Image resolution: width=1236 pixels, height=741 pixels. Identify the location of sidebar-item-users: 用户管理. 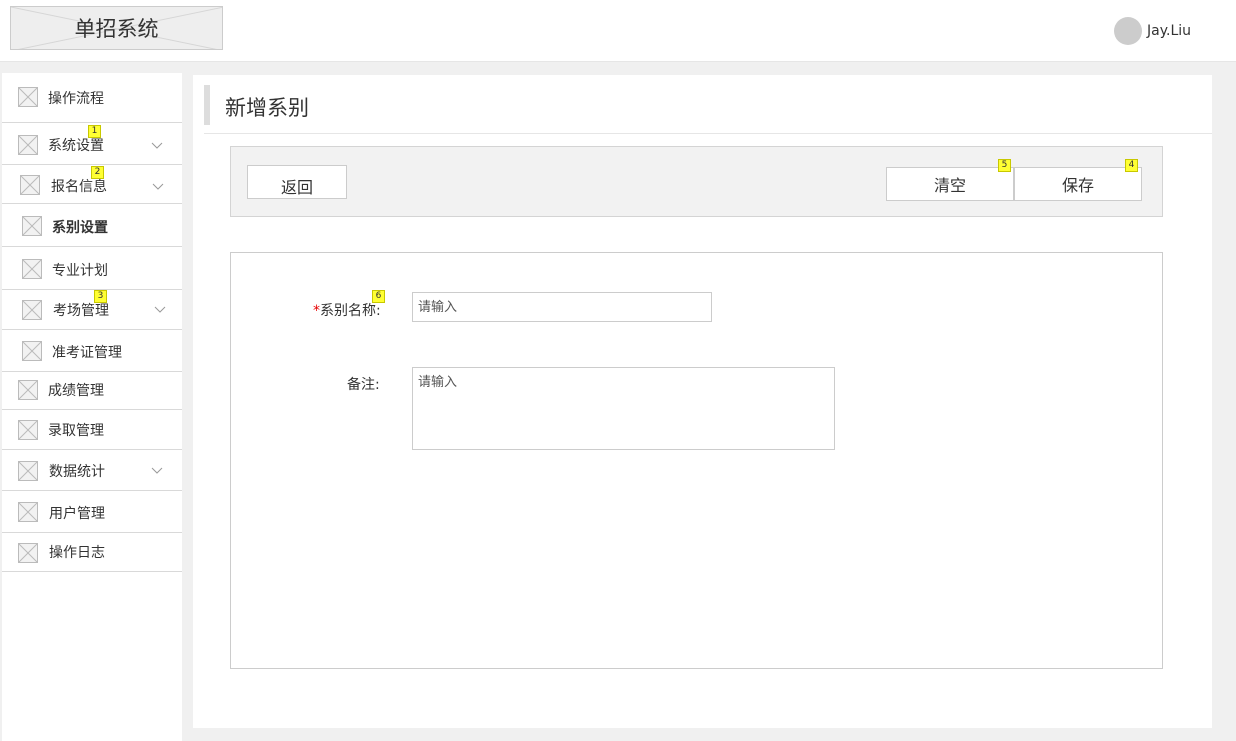
(92, 512).